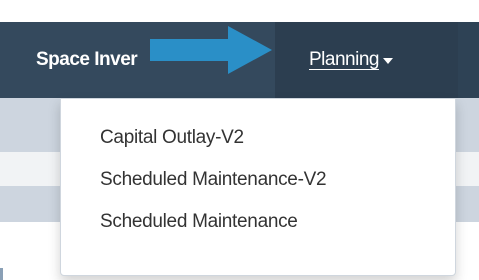 The width and height of the screenshot is (479, 280). Describe the element at coordinates (344, 59) in the screenshot. I see `nav-item-label: Planning` at that location.